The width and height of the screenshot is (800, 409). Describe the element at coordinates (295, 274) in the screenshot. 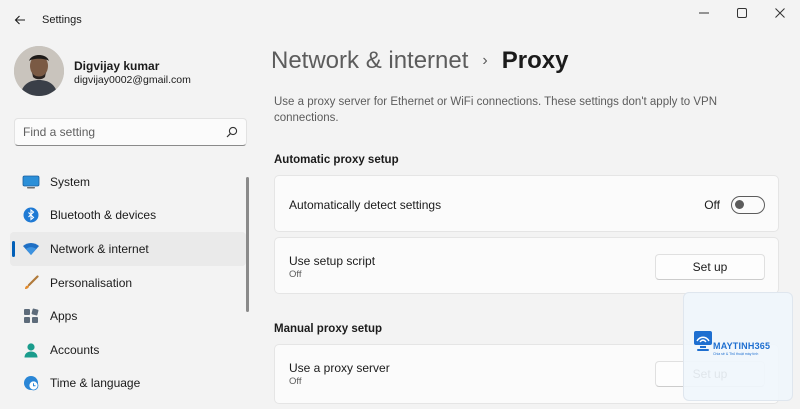

I see `setup-script-status: Off` at that location.